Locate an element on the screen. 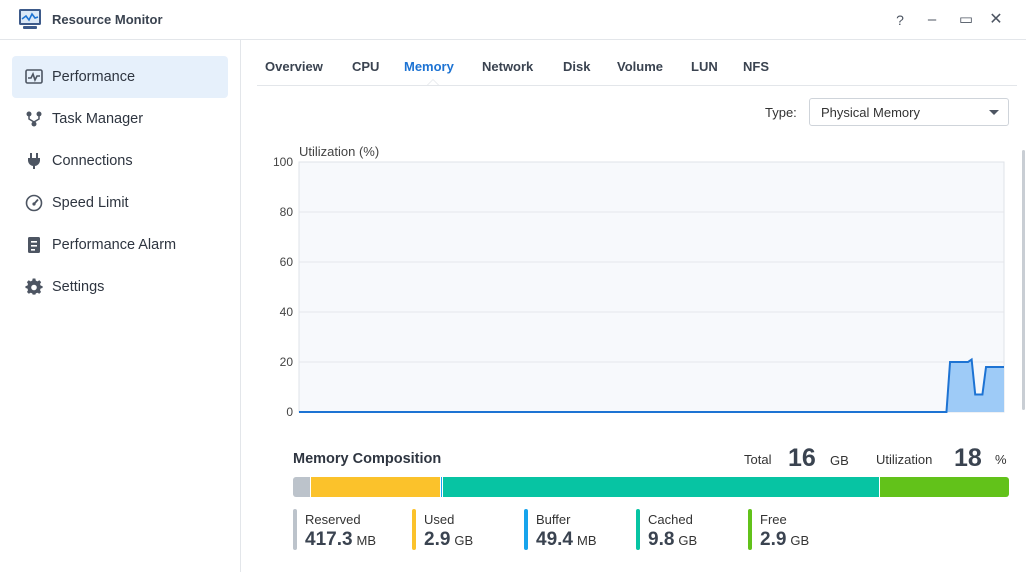 This screenshot has height=572, width=1026. utilization-value: 18 is located at coordinates (968, 458).